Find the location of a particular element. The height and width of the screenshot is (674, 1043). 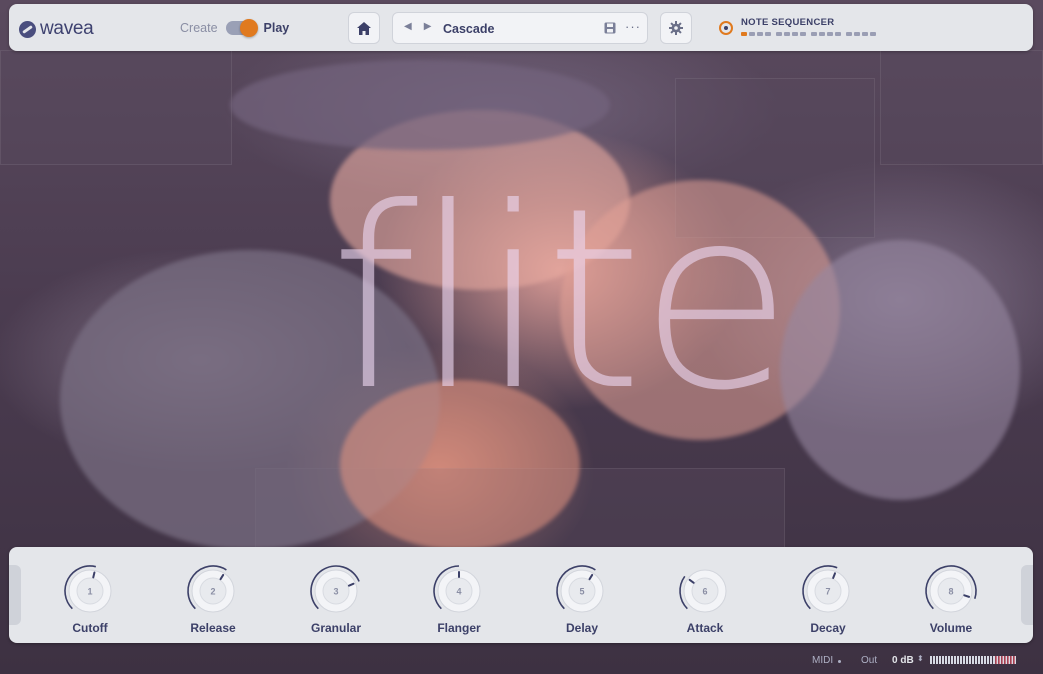

preset-browser: ◀ ▶ Cascade ··· is located at coordinates (520, 28).